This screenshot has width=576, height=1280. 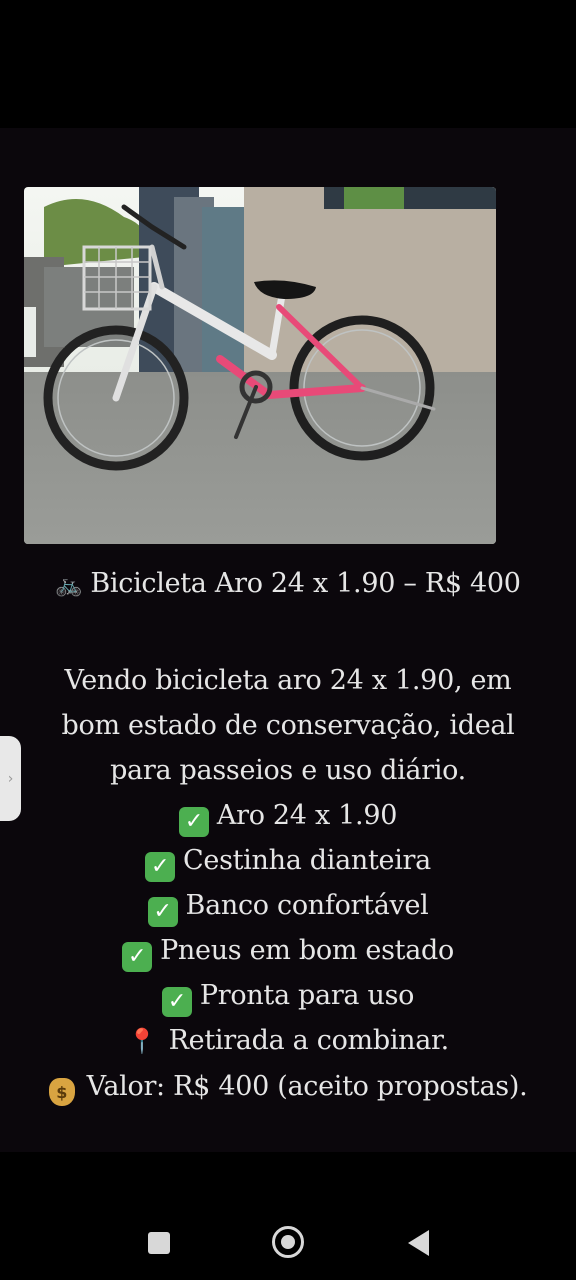 I want to click on back-button, so click(x=418, y=1243).